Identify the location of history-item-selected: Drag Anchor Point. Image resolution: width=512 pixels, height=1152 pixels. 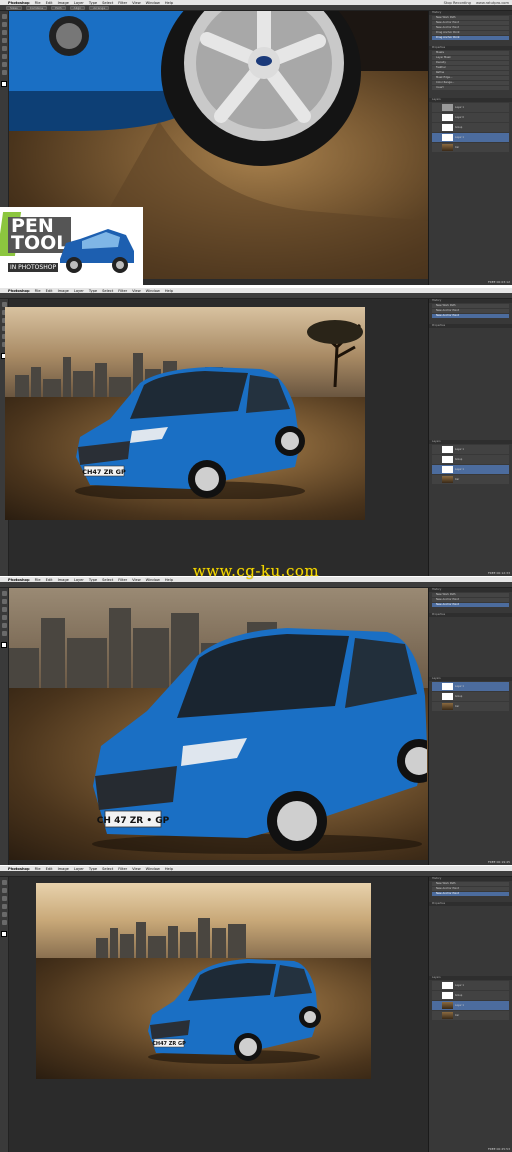
(470, 38).